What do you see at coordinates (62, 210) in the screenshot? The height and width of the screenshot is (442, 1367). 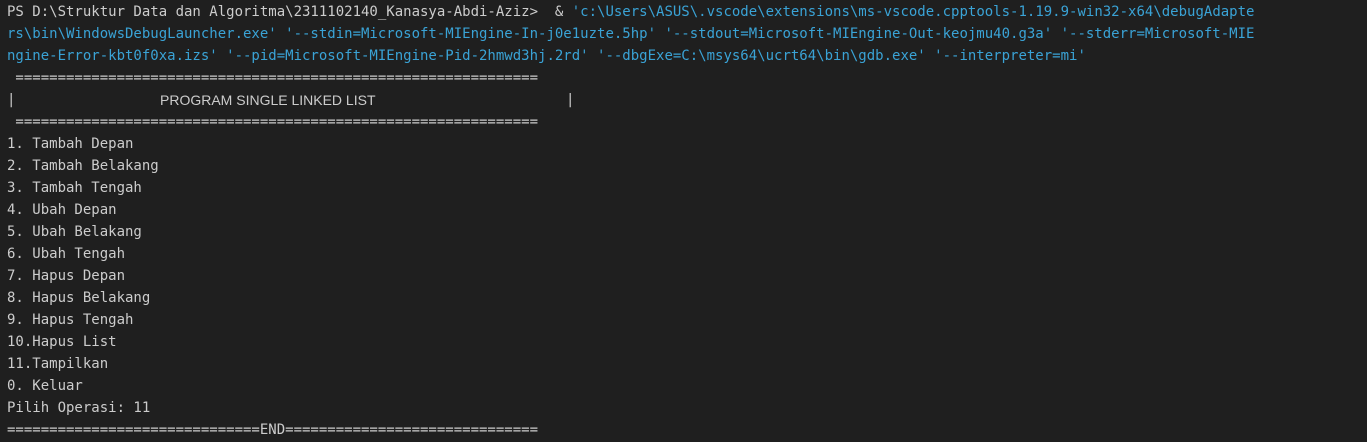 I see `menu-item: 4. Ubah Depan` at bounding box center [62, 210].